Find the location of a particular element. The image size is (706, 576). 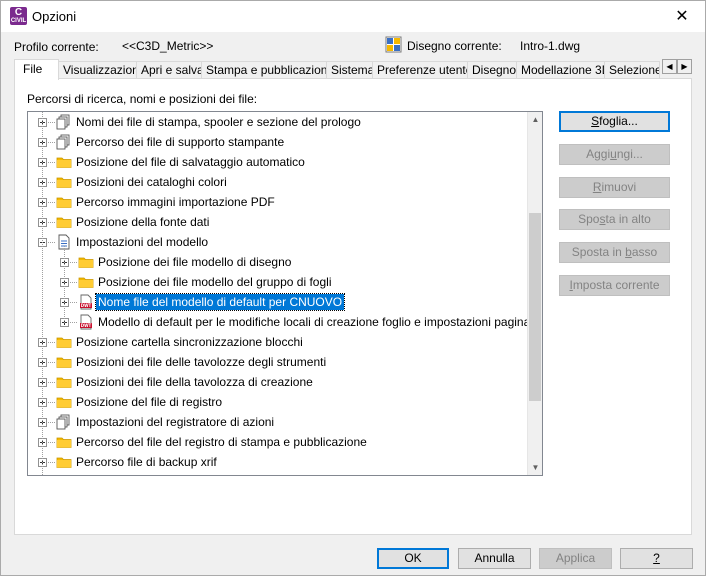

drawing-icon is located at coordinates (393, 44).